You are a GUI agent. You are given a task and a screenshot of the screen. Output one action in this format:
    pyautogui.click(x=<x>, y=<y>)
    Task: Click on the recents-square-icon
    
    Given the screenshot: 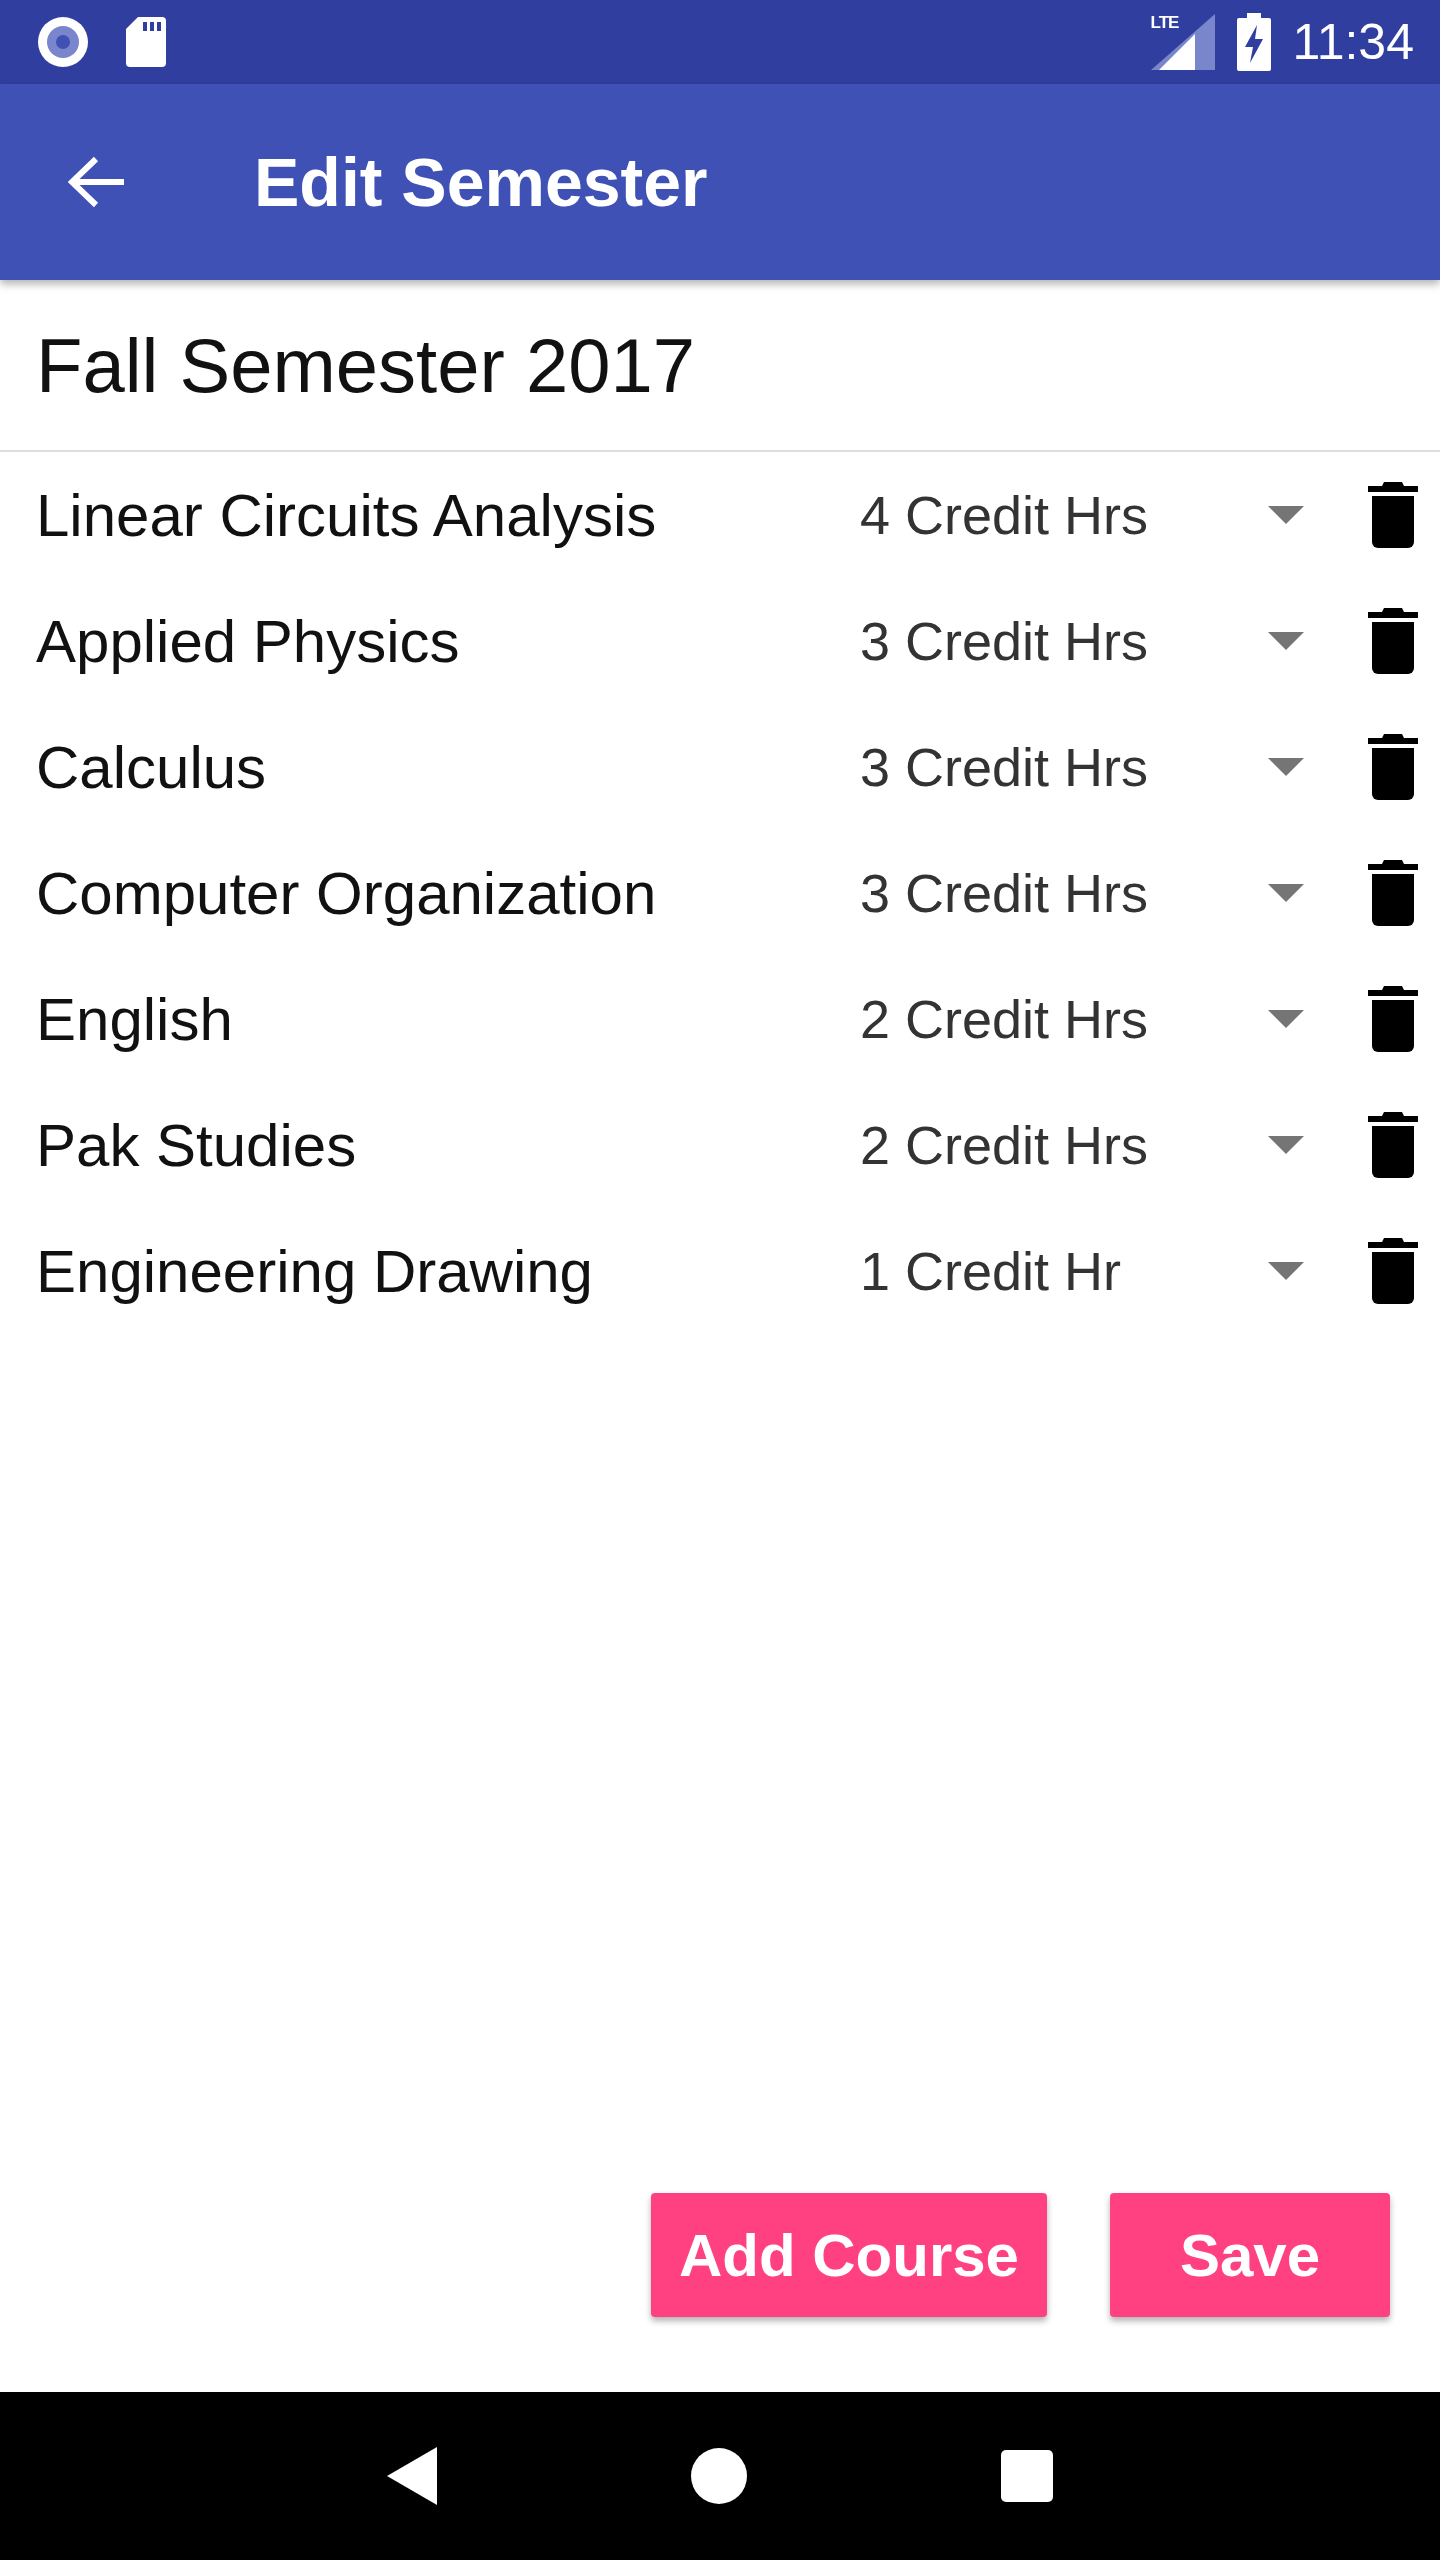 What is the action you would take?
    pyautogui.click(x=1027, y=2476)
    